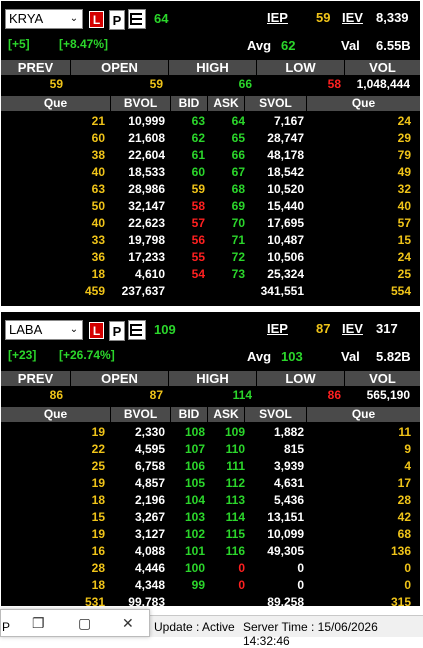  Describe the element at coordinates (210, 291) in the screenshot. I see `totals-row: 459 237,637 341,551 554` at that location.